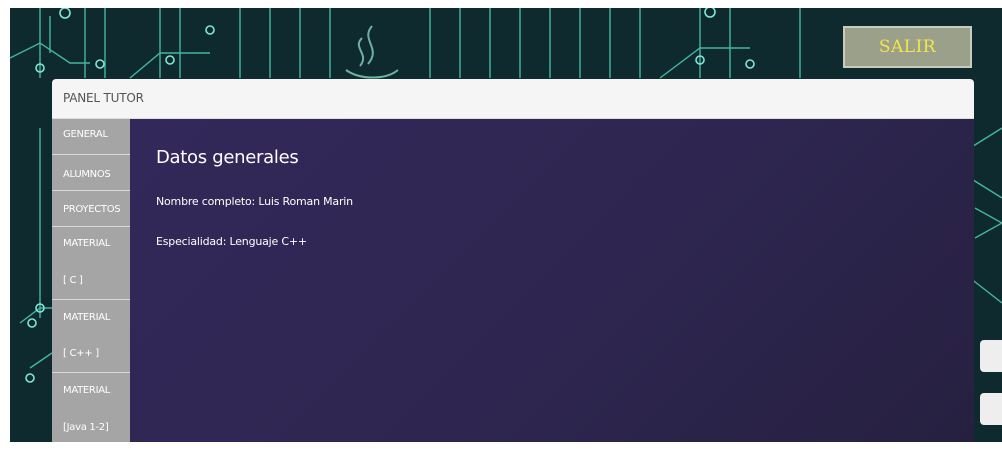 Image resolution: width=1002 pixels, height=460 pixels. I want to click on menu-item-general: GENERAL, so click(91, 137).